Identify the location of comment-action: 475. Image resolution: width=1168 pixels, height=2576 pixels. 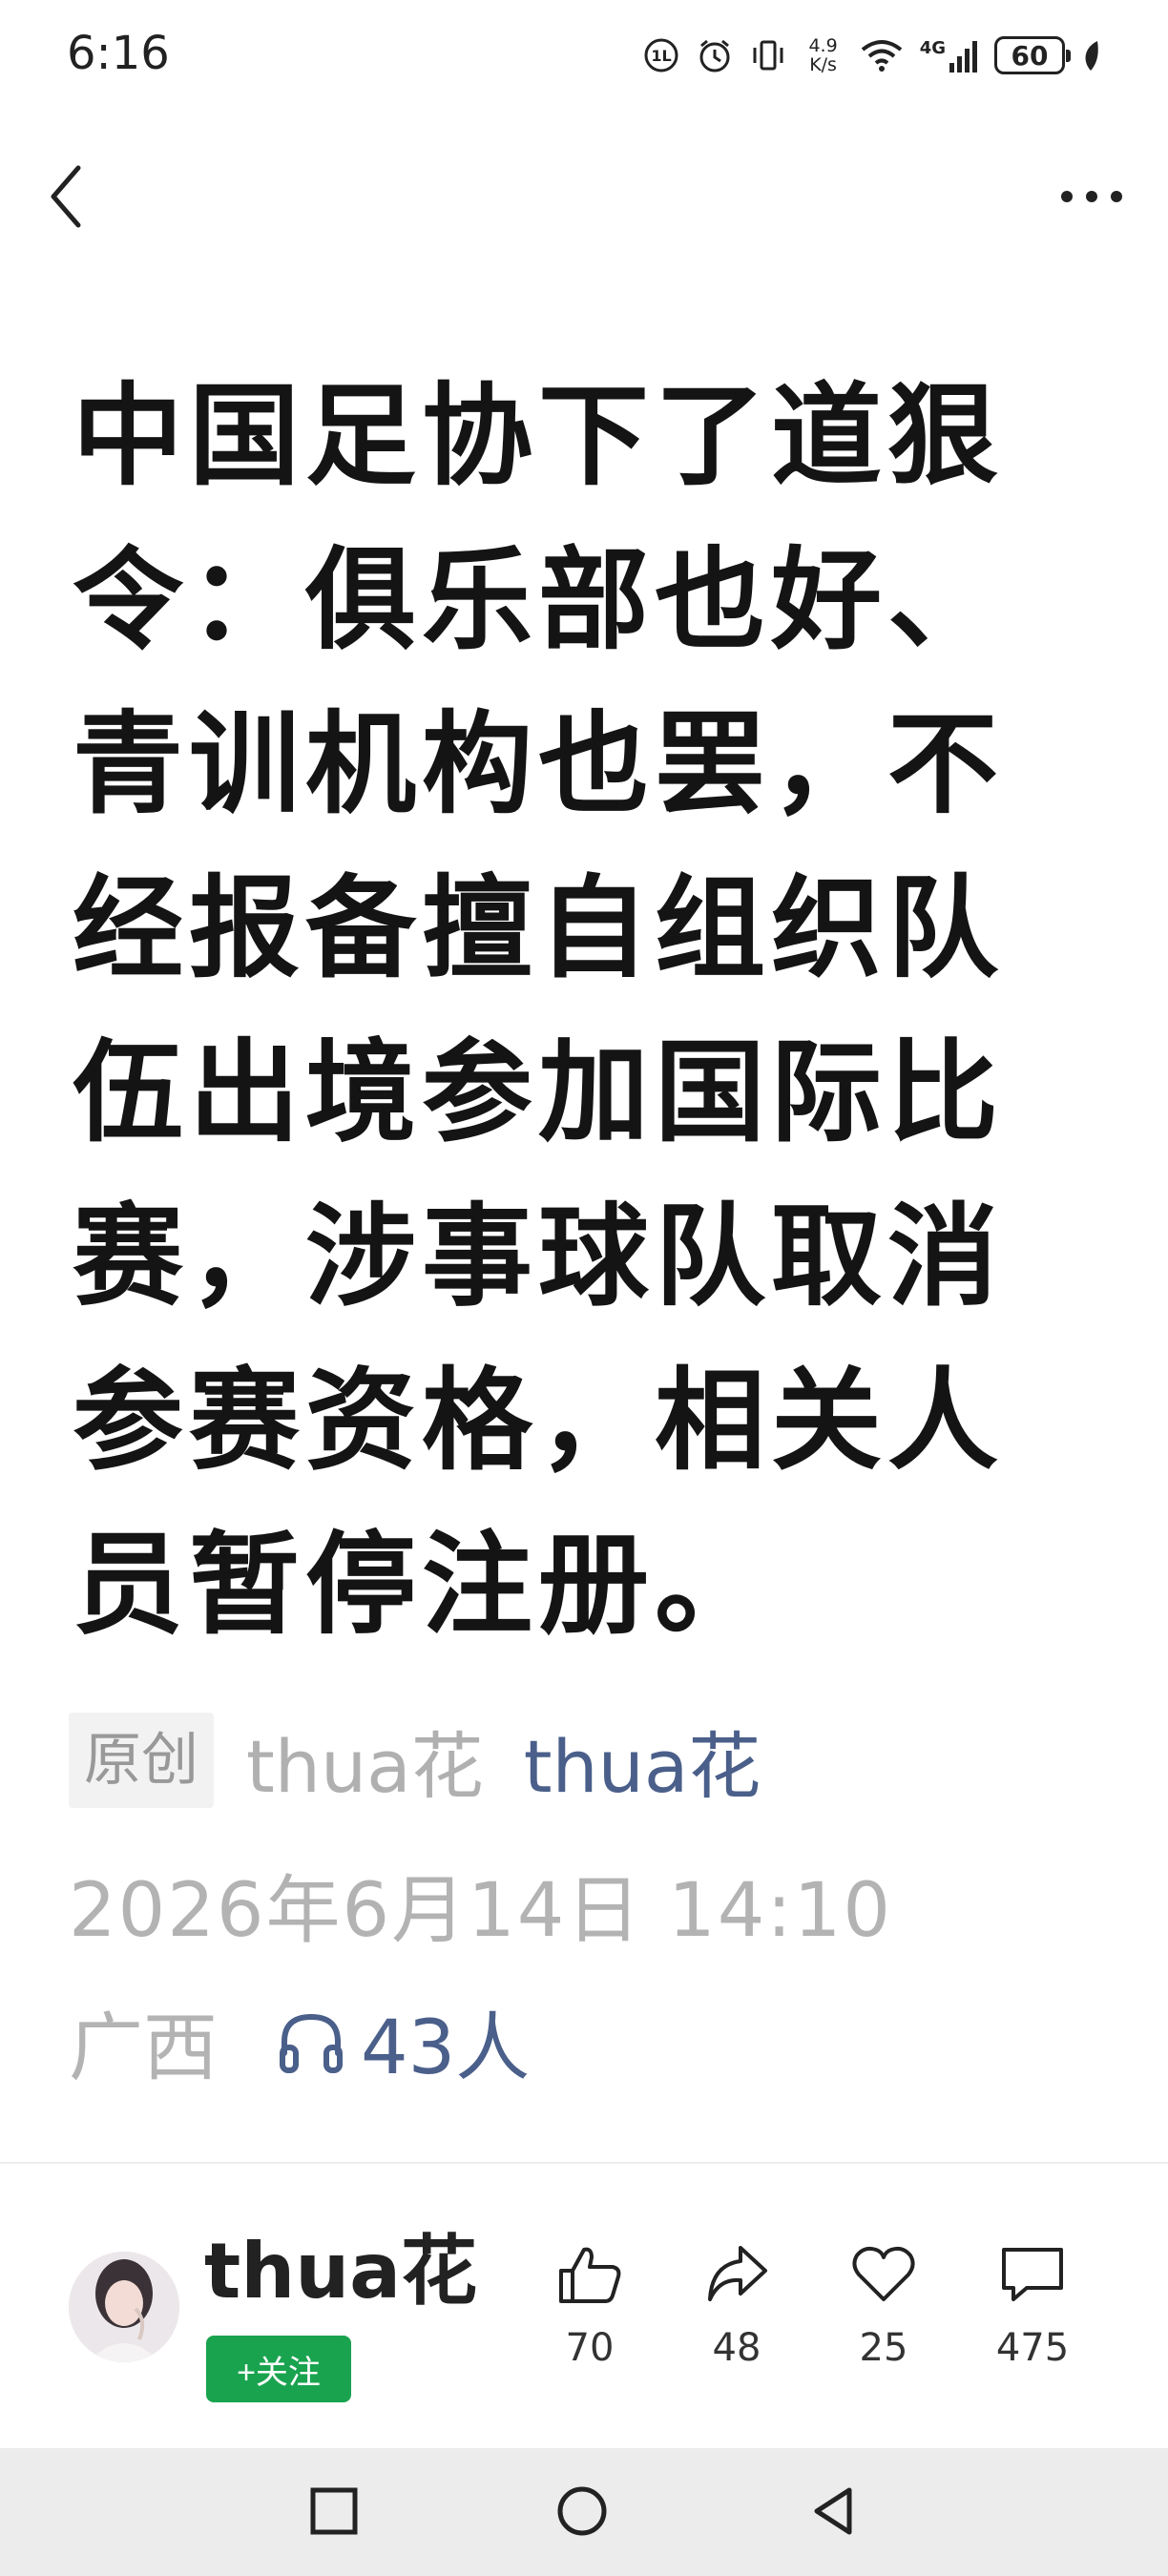
(1032, 2305).